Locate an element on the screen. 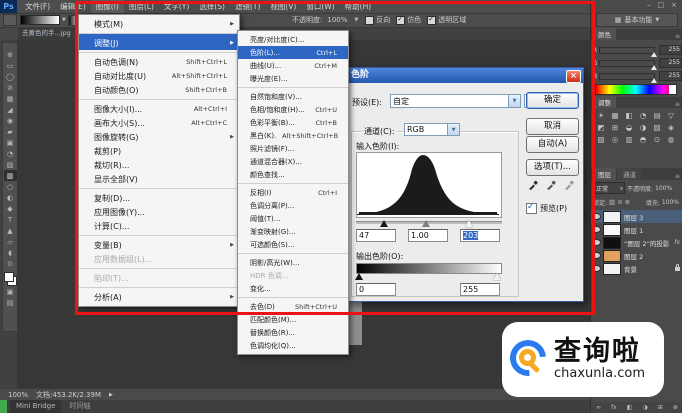 This screenshot has width=682, height=413. quick-mask-icon: ▣ is located at coordinates (10, 291).